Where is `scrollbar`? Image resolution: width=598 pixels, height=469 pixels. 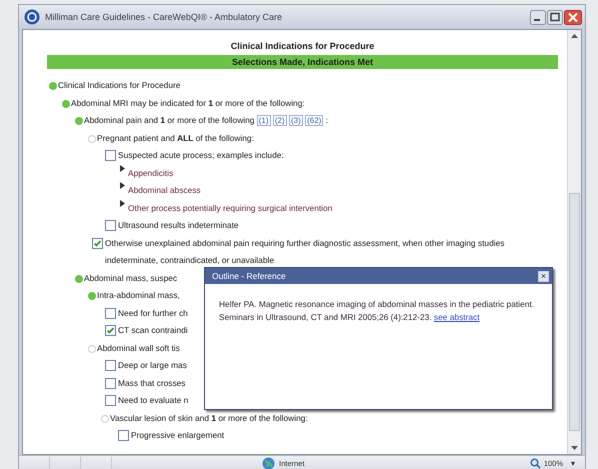
scrollbar is located at coordinates (574, 242).